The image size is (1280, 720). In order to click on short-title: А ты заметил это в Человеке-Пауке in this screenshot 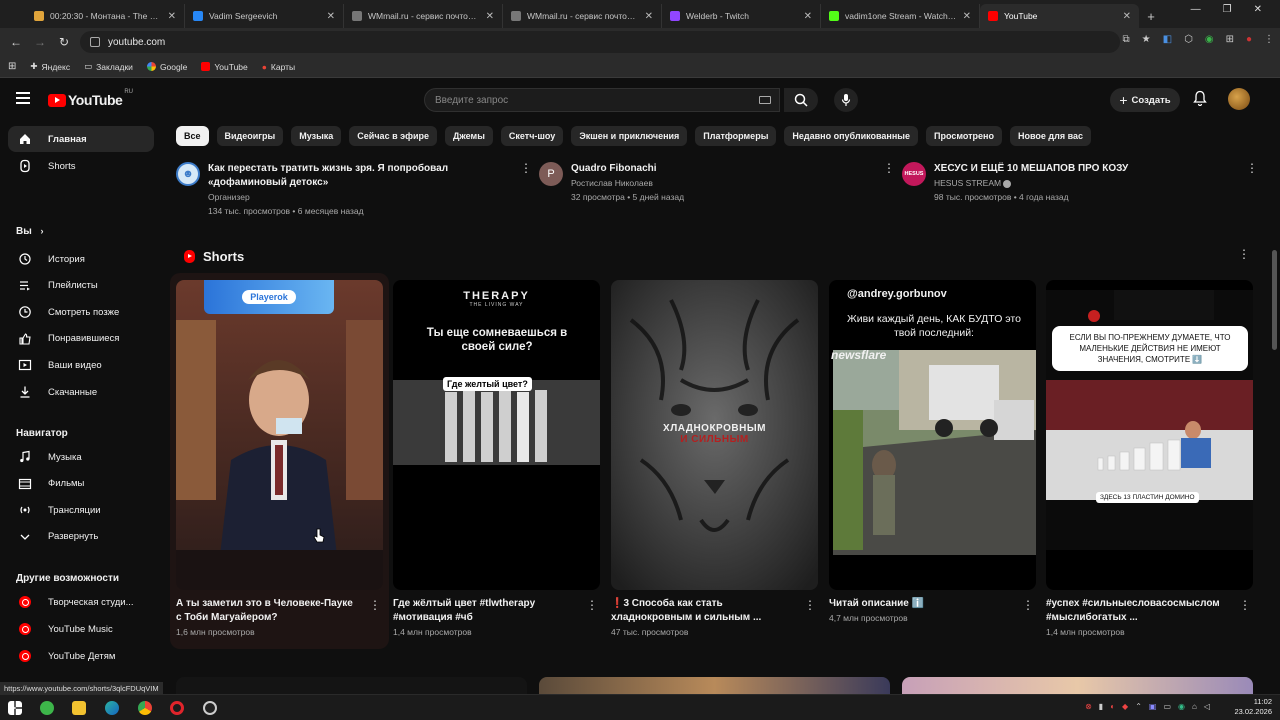, I will do `click(271, 604)`.